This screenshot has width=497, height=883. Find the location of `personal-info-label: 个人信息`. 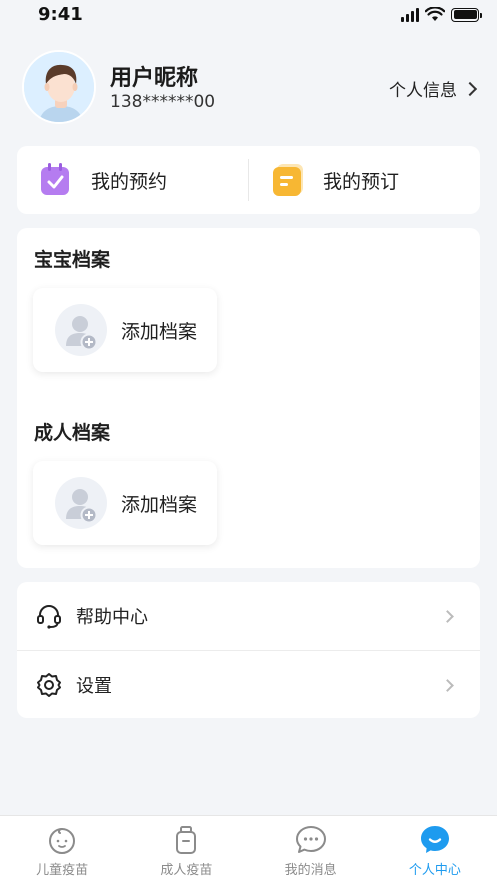

personal-info-label: 个人信息 is located at coordinates (423, 91).